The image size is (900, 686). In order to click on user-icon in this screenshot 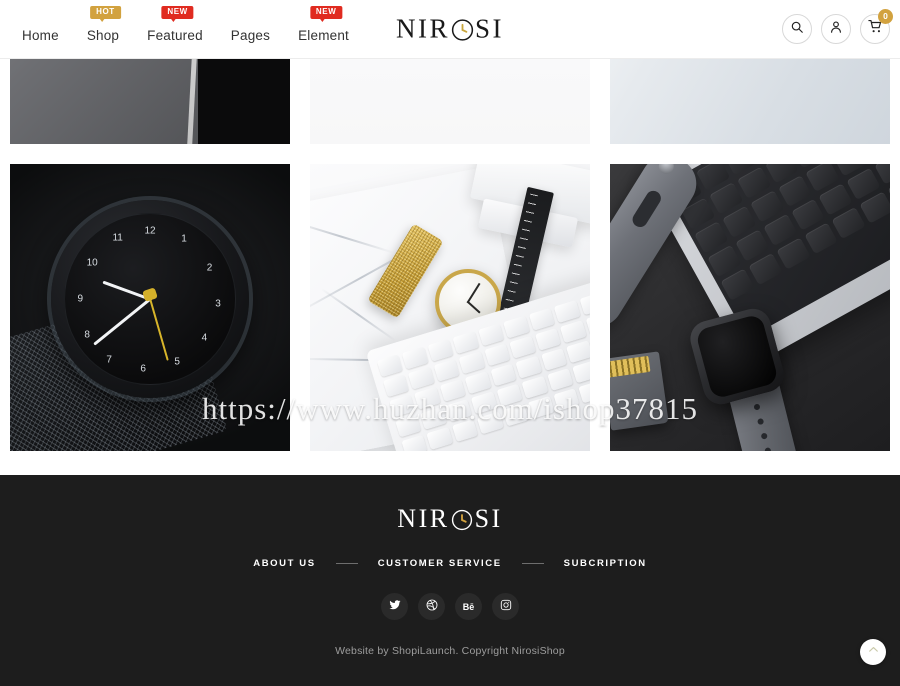, I will do `click(836, 29)`.